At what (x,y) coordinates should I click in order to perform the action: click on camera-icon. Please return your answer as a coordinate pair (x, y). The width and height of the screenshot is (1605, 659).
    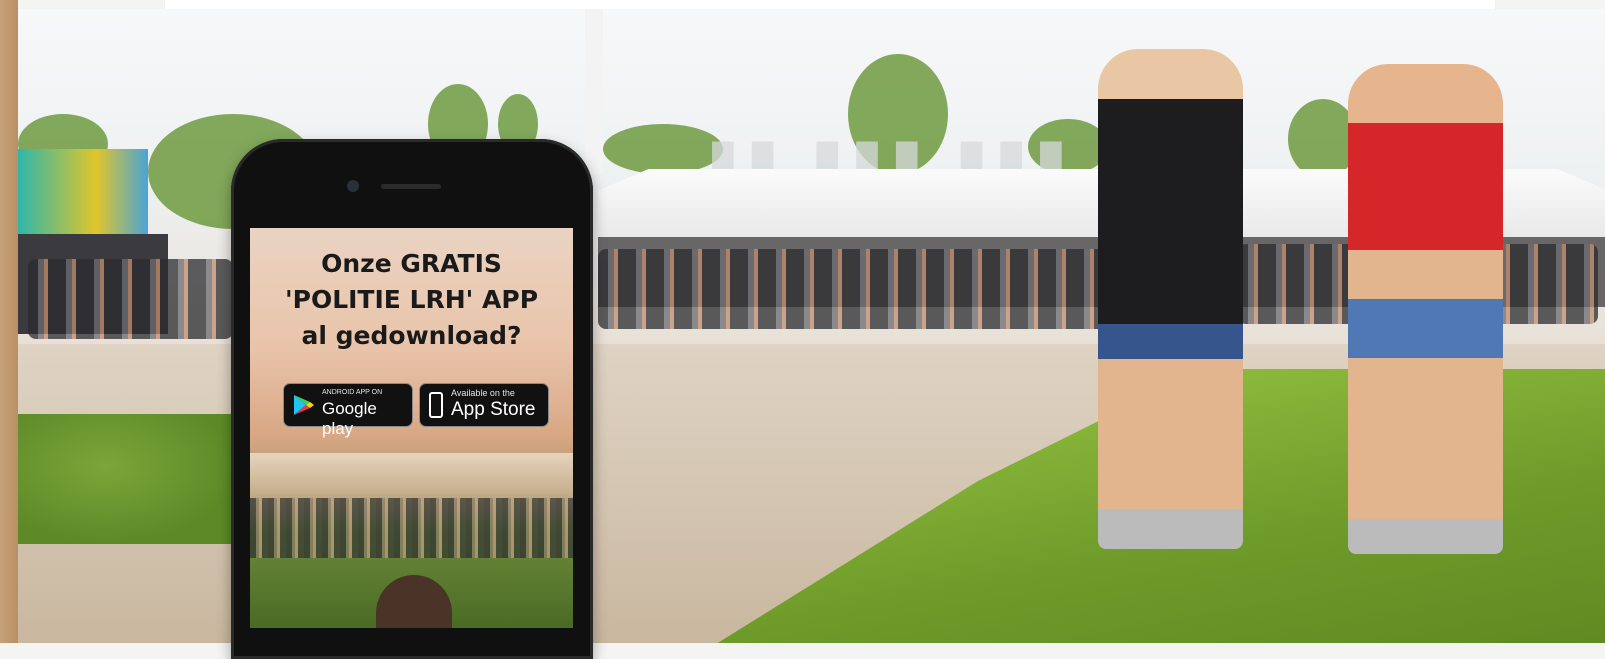
    Looking at the image, I should click on (353, 186).